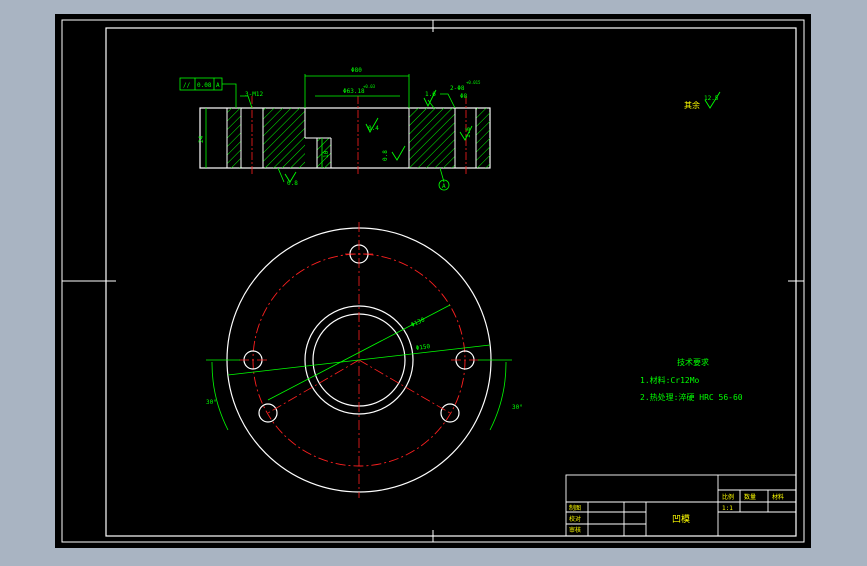 The width and height of the screenshot is (867, 566). What do you see at coordinates (292, 183) in the screenshot?
I see `roughness-bottom: 0.8` at bounding box center [292, 183].